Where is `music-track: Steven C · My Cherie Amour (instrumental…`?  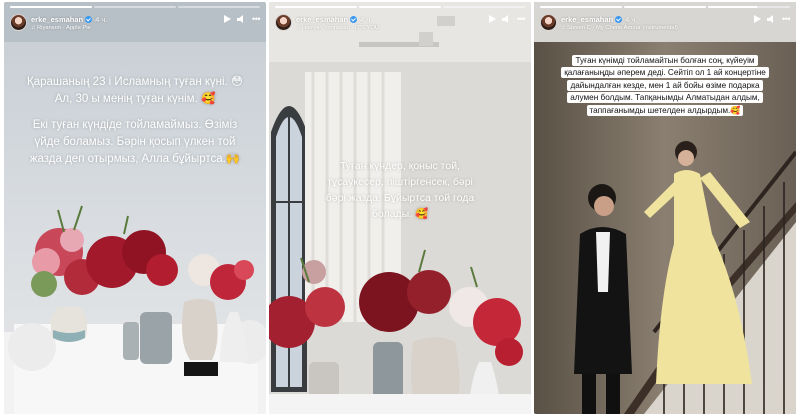
music-track: Steven C · My Cherie Amour (instrumental… is located at coordinates (622, 28).